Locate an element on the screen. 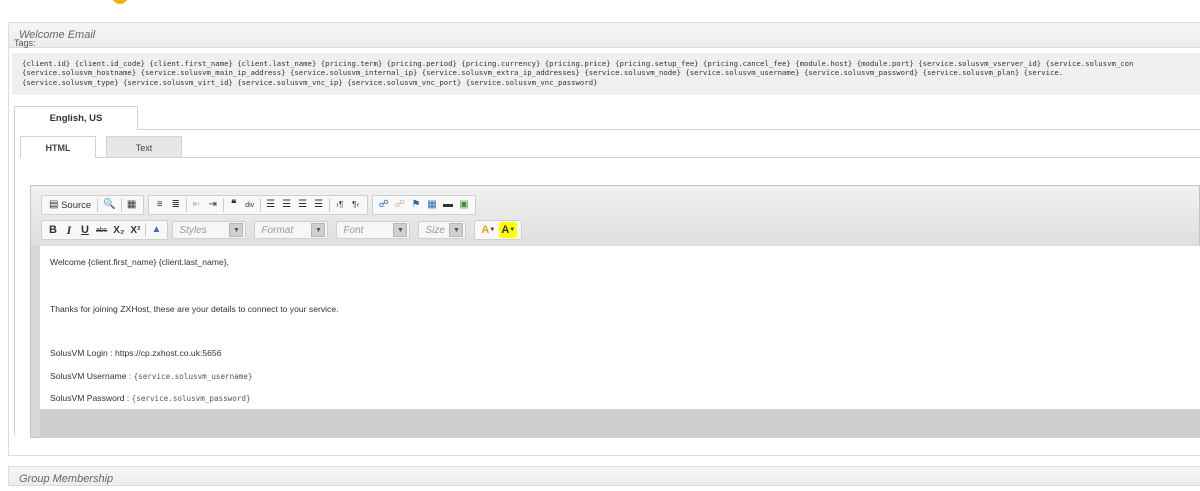 The image size is (1200, 491). format-combo: Format ▼ is located at coordinates (291, 230).